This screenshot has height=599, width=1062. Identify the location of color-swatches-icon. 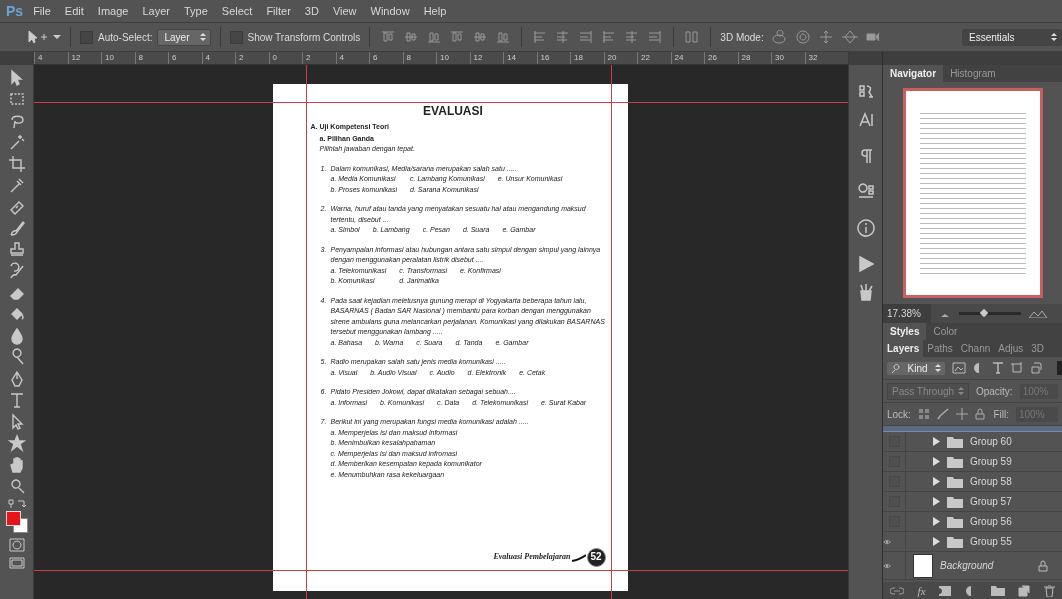
(16, 522).